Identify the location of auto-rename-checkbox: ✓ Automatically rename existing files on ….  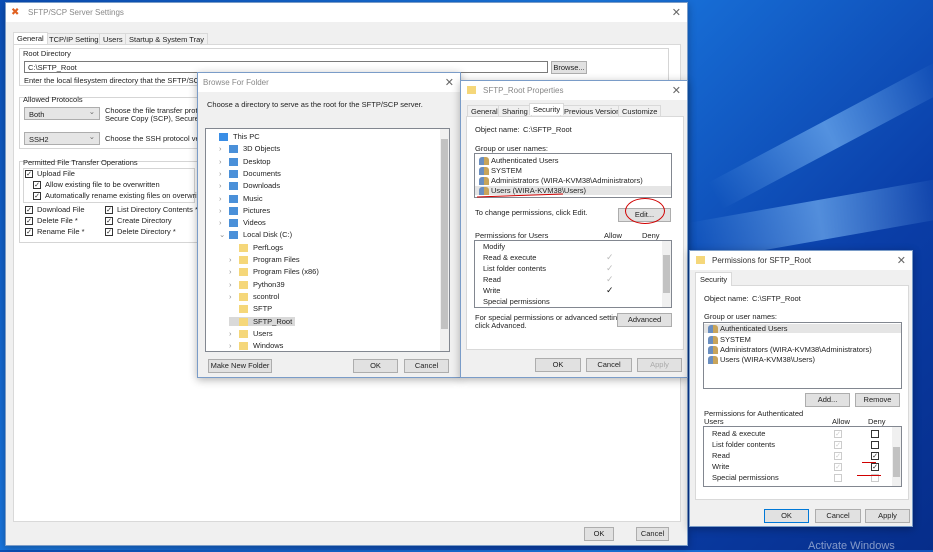
(118, 196).